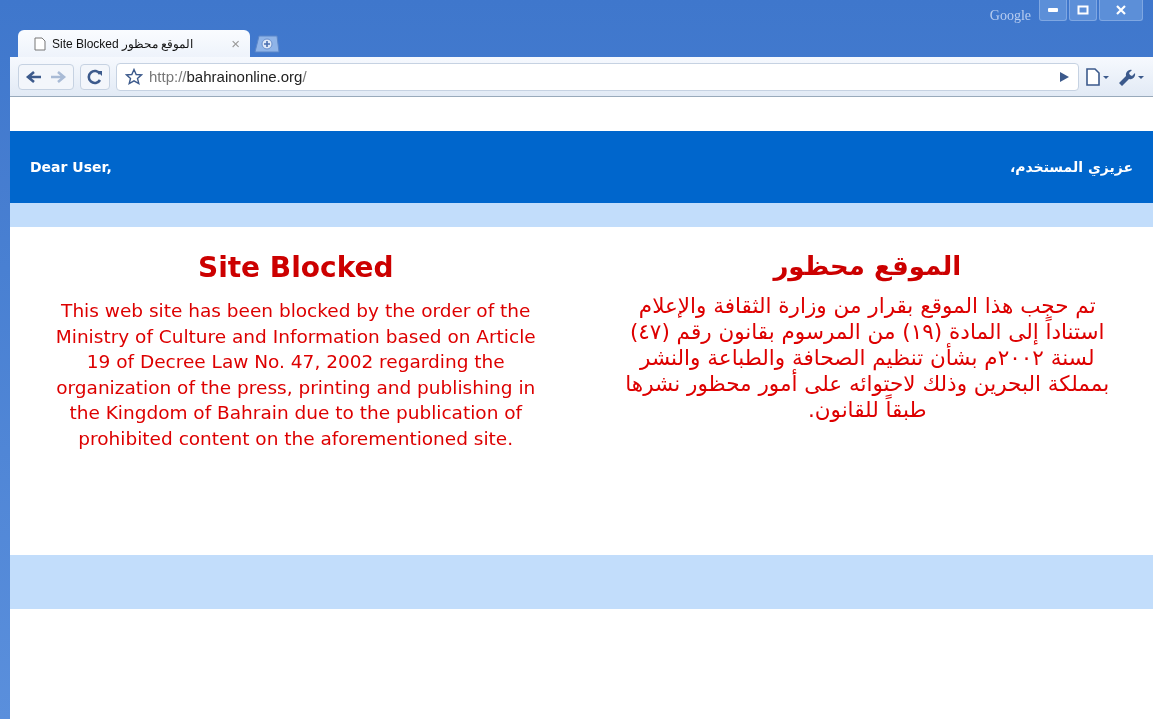  I want to click on back-icon, so click(34, 76).